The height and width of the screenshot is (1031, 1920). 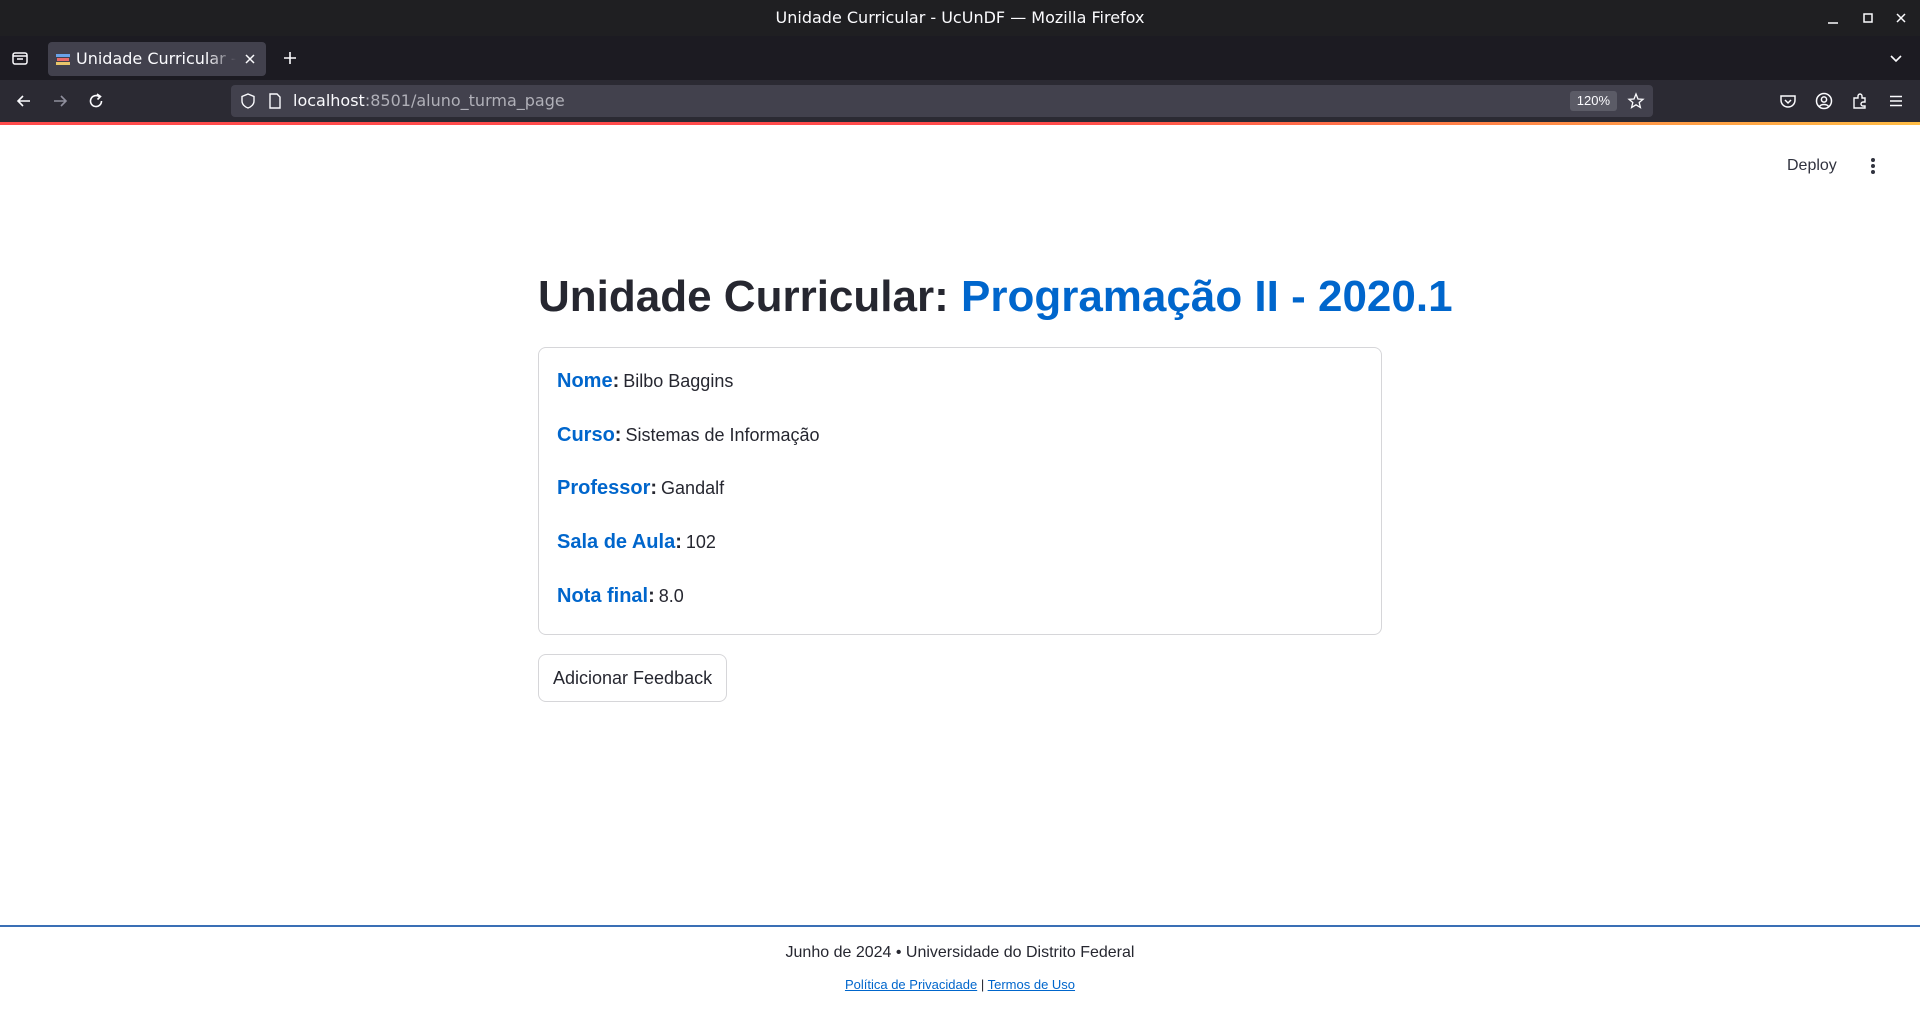 I want to click on firefox-view-icon, so click(x=20, y=58).